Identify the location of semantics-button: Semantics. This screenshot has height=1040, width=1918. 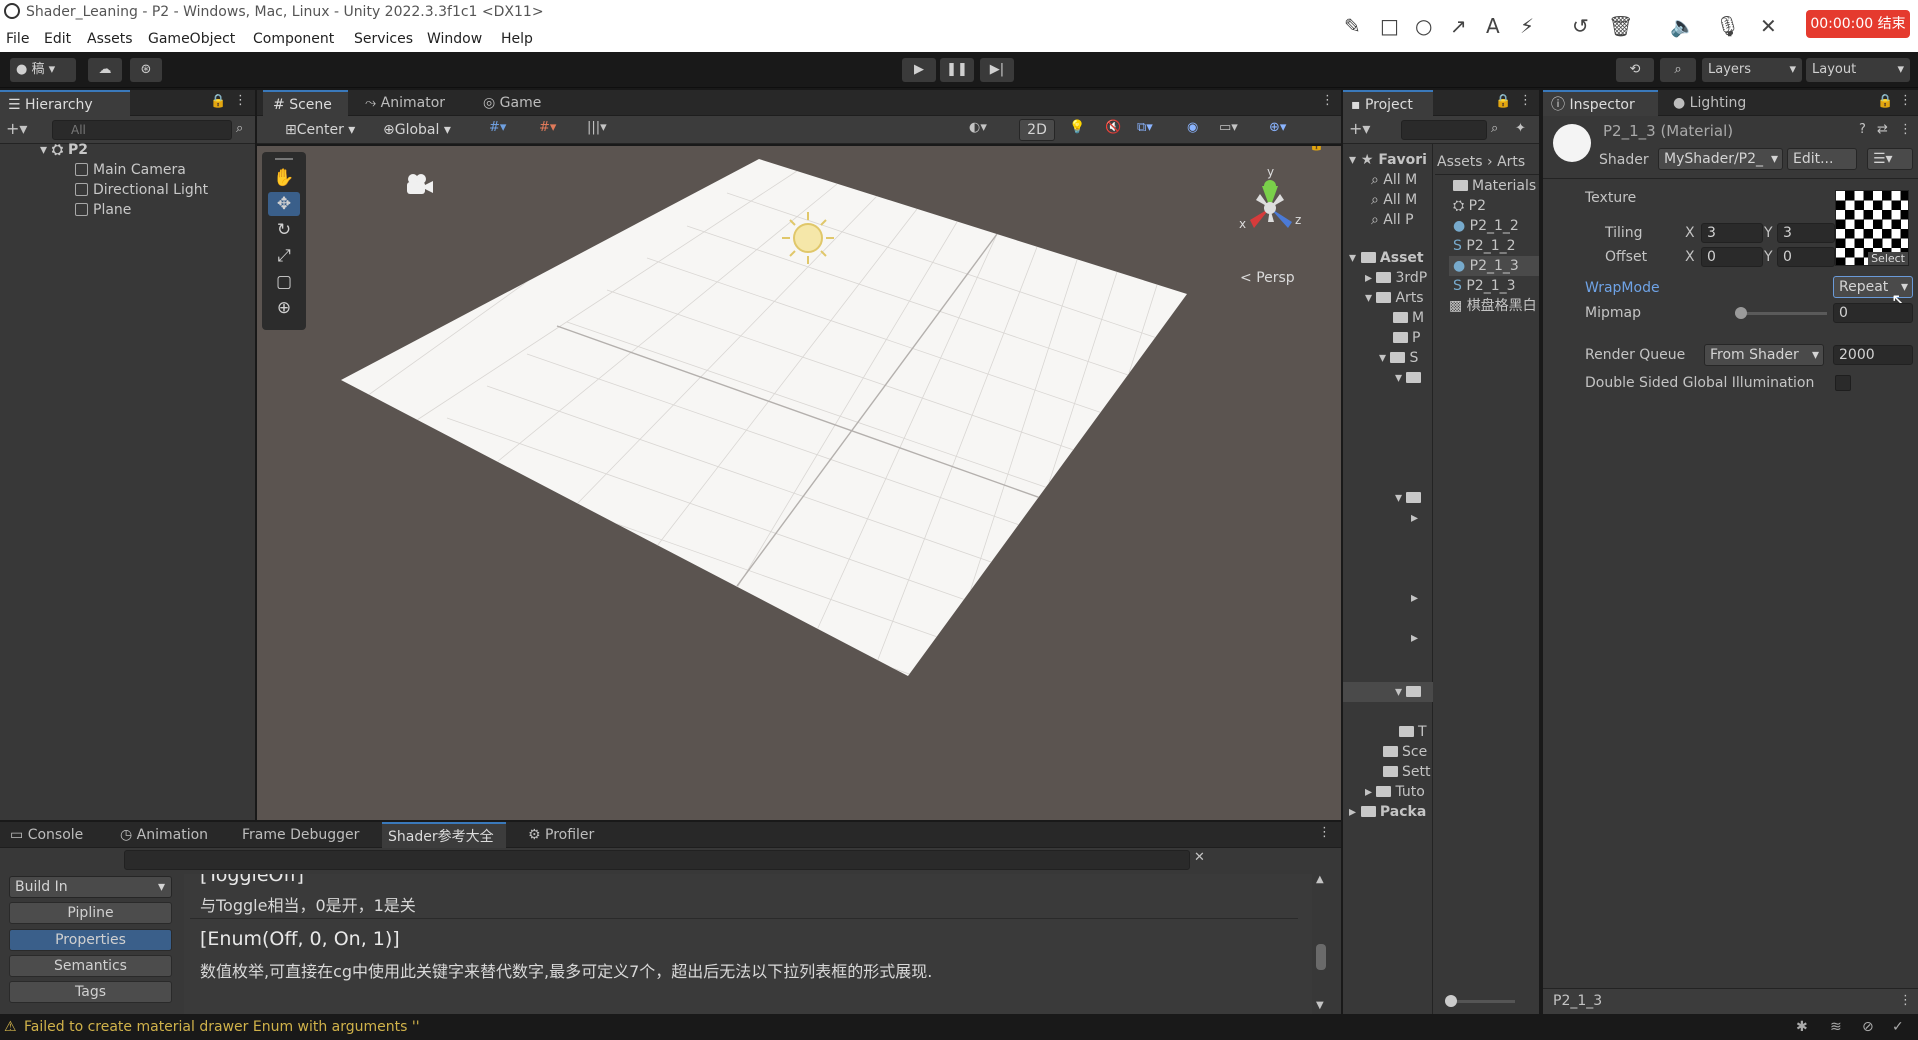
(90, 966).